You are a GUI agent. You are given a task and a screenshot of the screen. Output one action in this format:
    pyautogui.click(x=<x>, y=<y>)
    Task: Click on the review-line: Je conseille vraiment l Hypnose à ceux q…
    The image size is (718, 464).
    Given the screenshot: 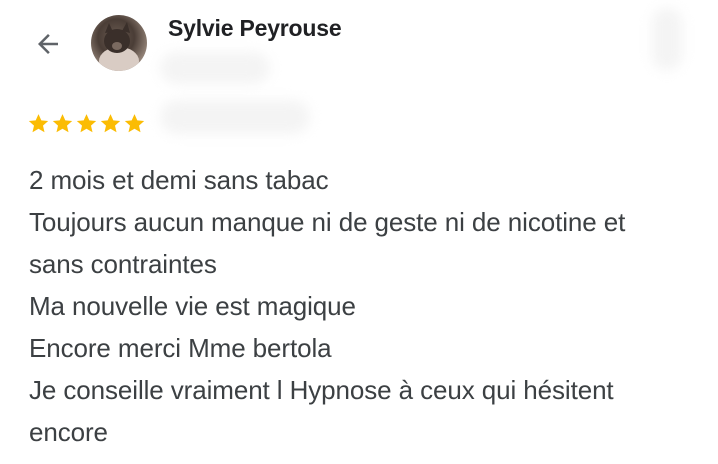 What is the action you would take?
    pyautogui.click(x=321, y=390)
    